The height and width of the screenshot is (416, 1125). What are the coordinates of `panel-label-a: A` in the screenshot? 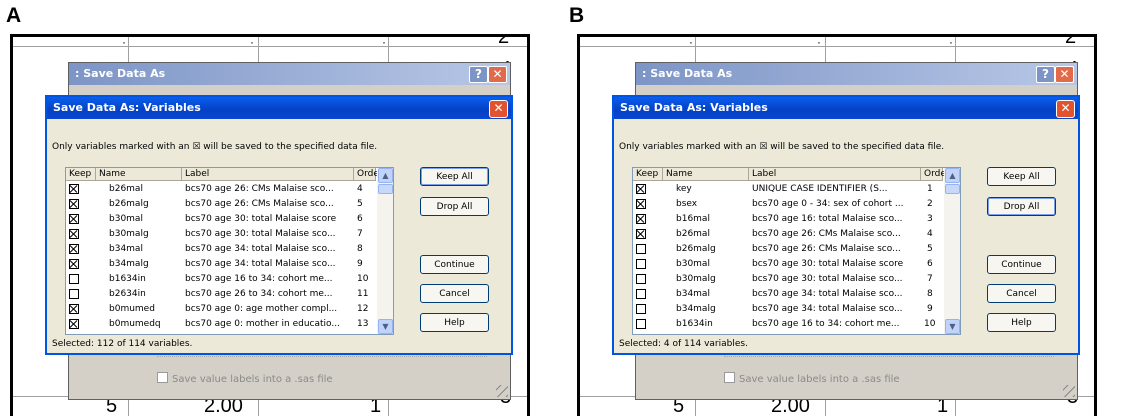 It's located at (14, 15).